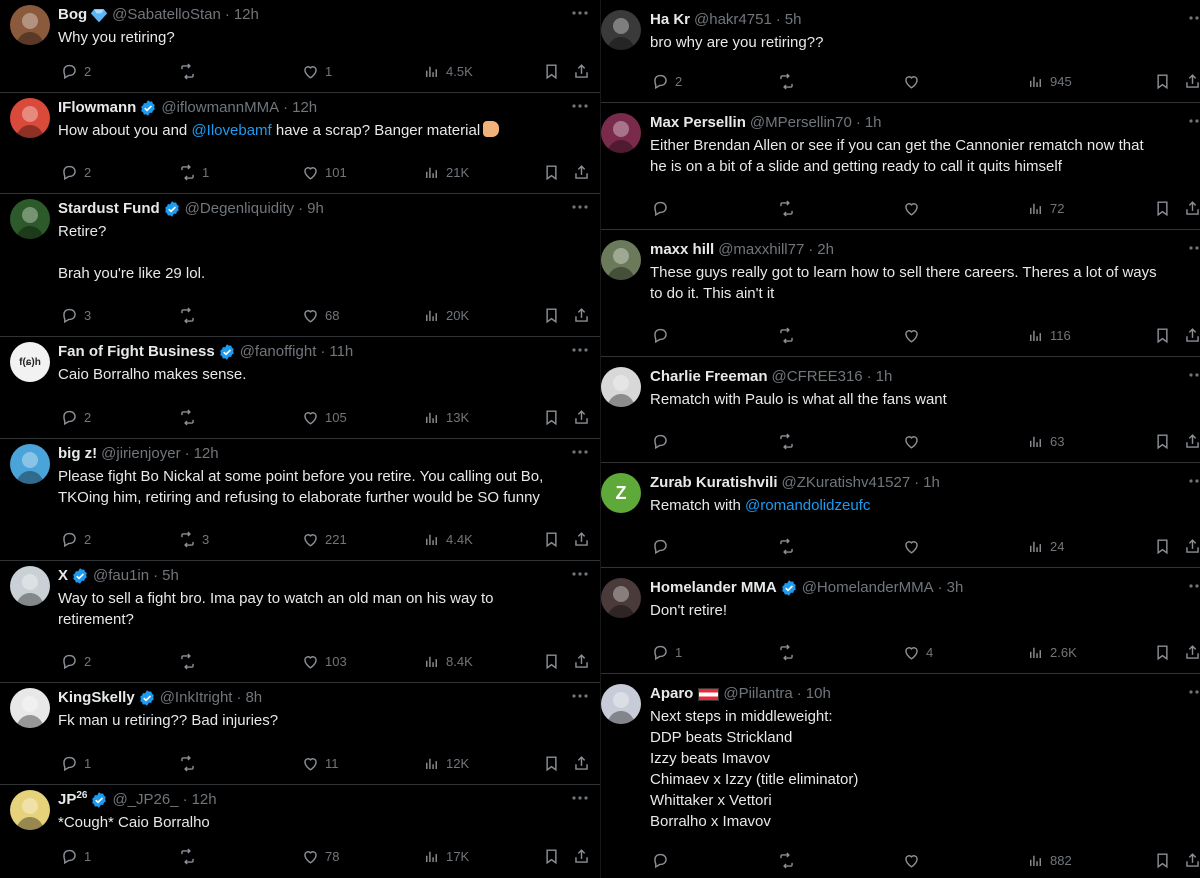 This screenshot has width=1200, height=878. Describe the element at coordinates (170, 576) in the screenshot. I see `timestamp: 5h` at that location.